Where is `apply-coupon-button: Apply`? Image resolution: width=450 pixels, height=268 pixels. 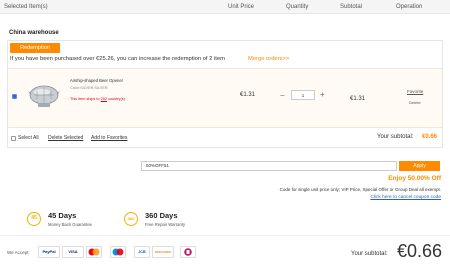 apply-coupon-button: Apply is located at coordinates (419, 166).